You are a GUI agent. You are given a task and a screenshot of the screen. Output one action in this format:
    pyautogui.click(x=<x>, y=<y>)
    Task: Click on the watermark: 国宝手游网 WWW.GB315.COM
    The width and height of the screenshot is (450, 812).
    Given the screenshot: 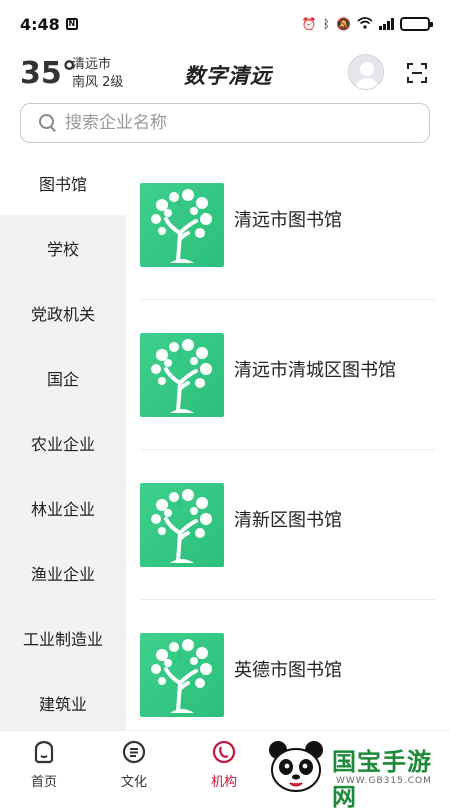 What is the action you would take?
    pyautogui.click(x=356, y=771)
    